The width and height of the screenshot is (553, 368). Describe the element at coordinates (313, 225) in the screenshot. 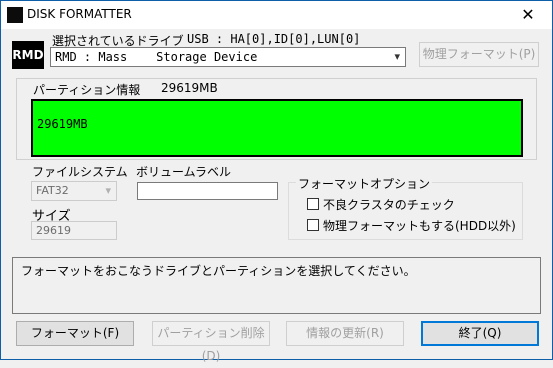

I see `physical-format-checkbox` at that location.